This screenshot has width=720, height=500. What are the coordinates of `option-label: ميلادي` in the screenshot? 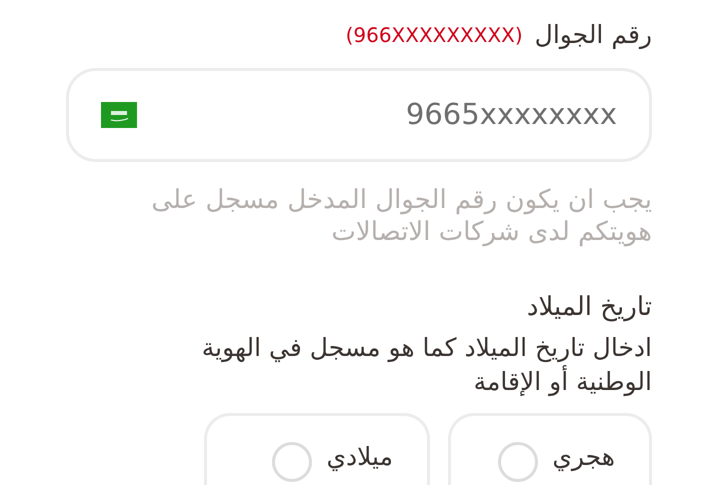 It's located at (359, 457).